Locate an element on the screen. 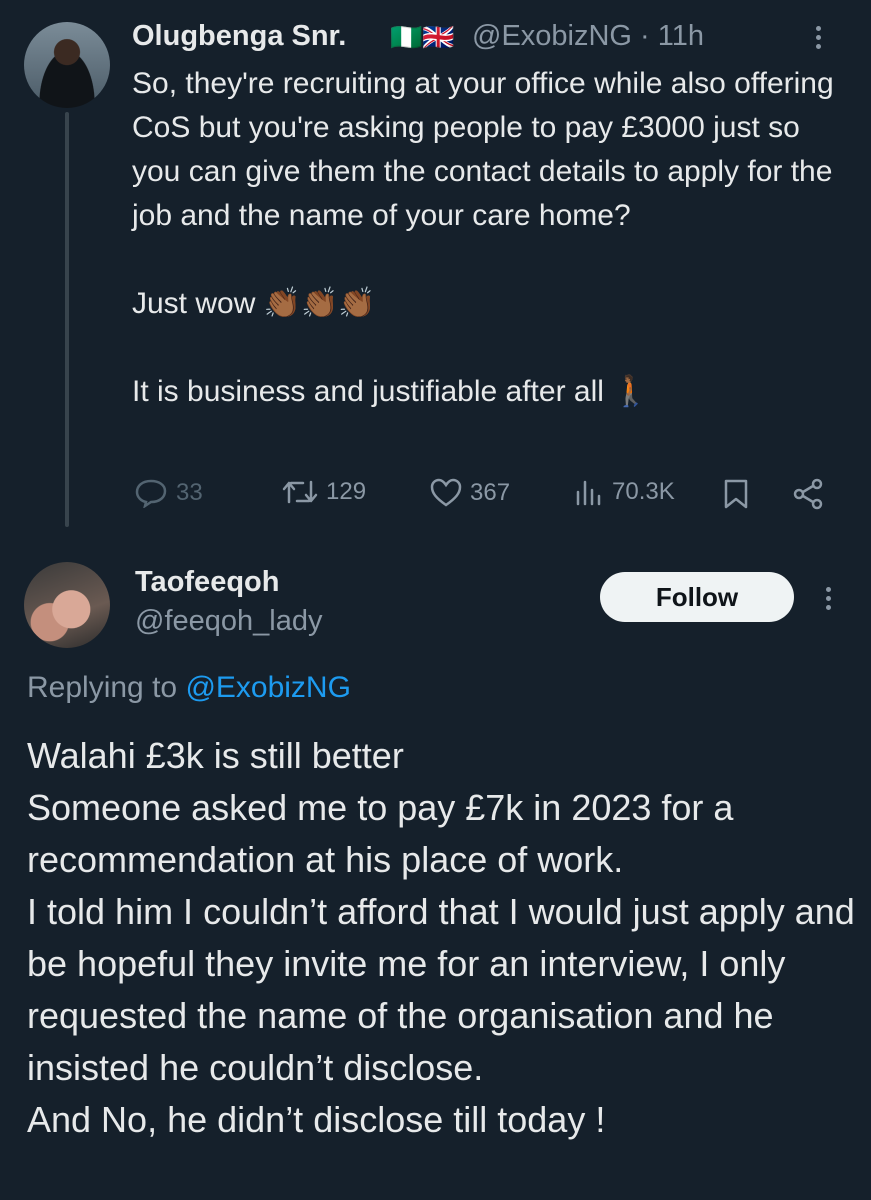 Image resolution: width=871 pixels, height=1200 pixels. views-button: 70.3K is located at coordinates (624, 492).